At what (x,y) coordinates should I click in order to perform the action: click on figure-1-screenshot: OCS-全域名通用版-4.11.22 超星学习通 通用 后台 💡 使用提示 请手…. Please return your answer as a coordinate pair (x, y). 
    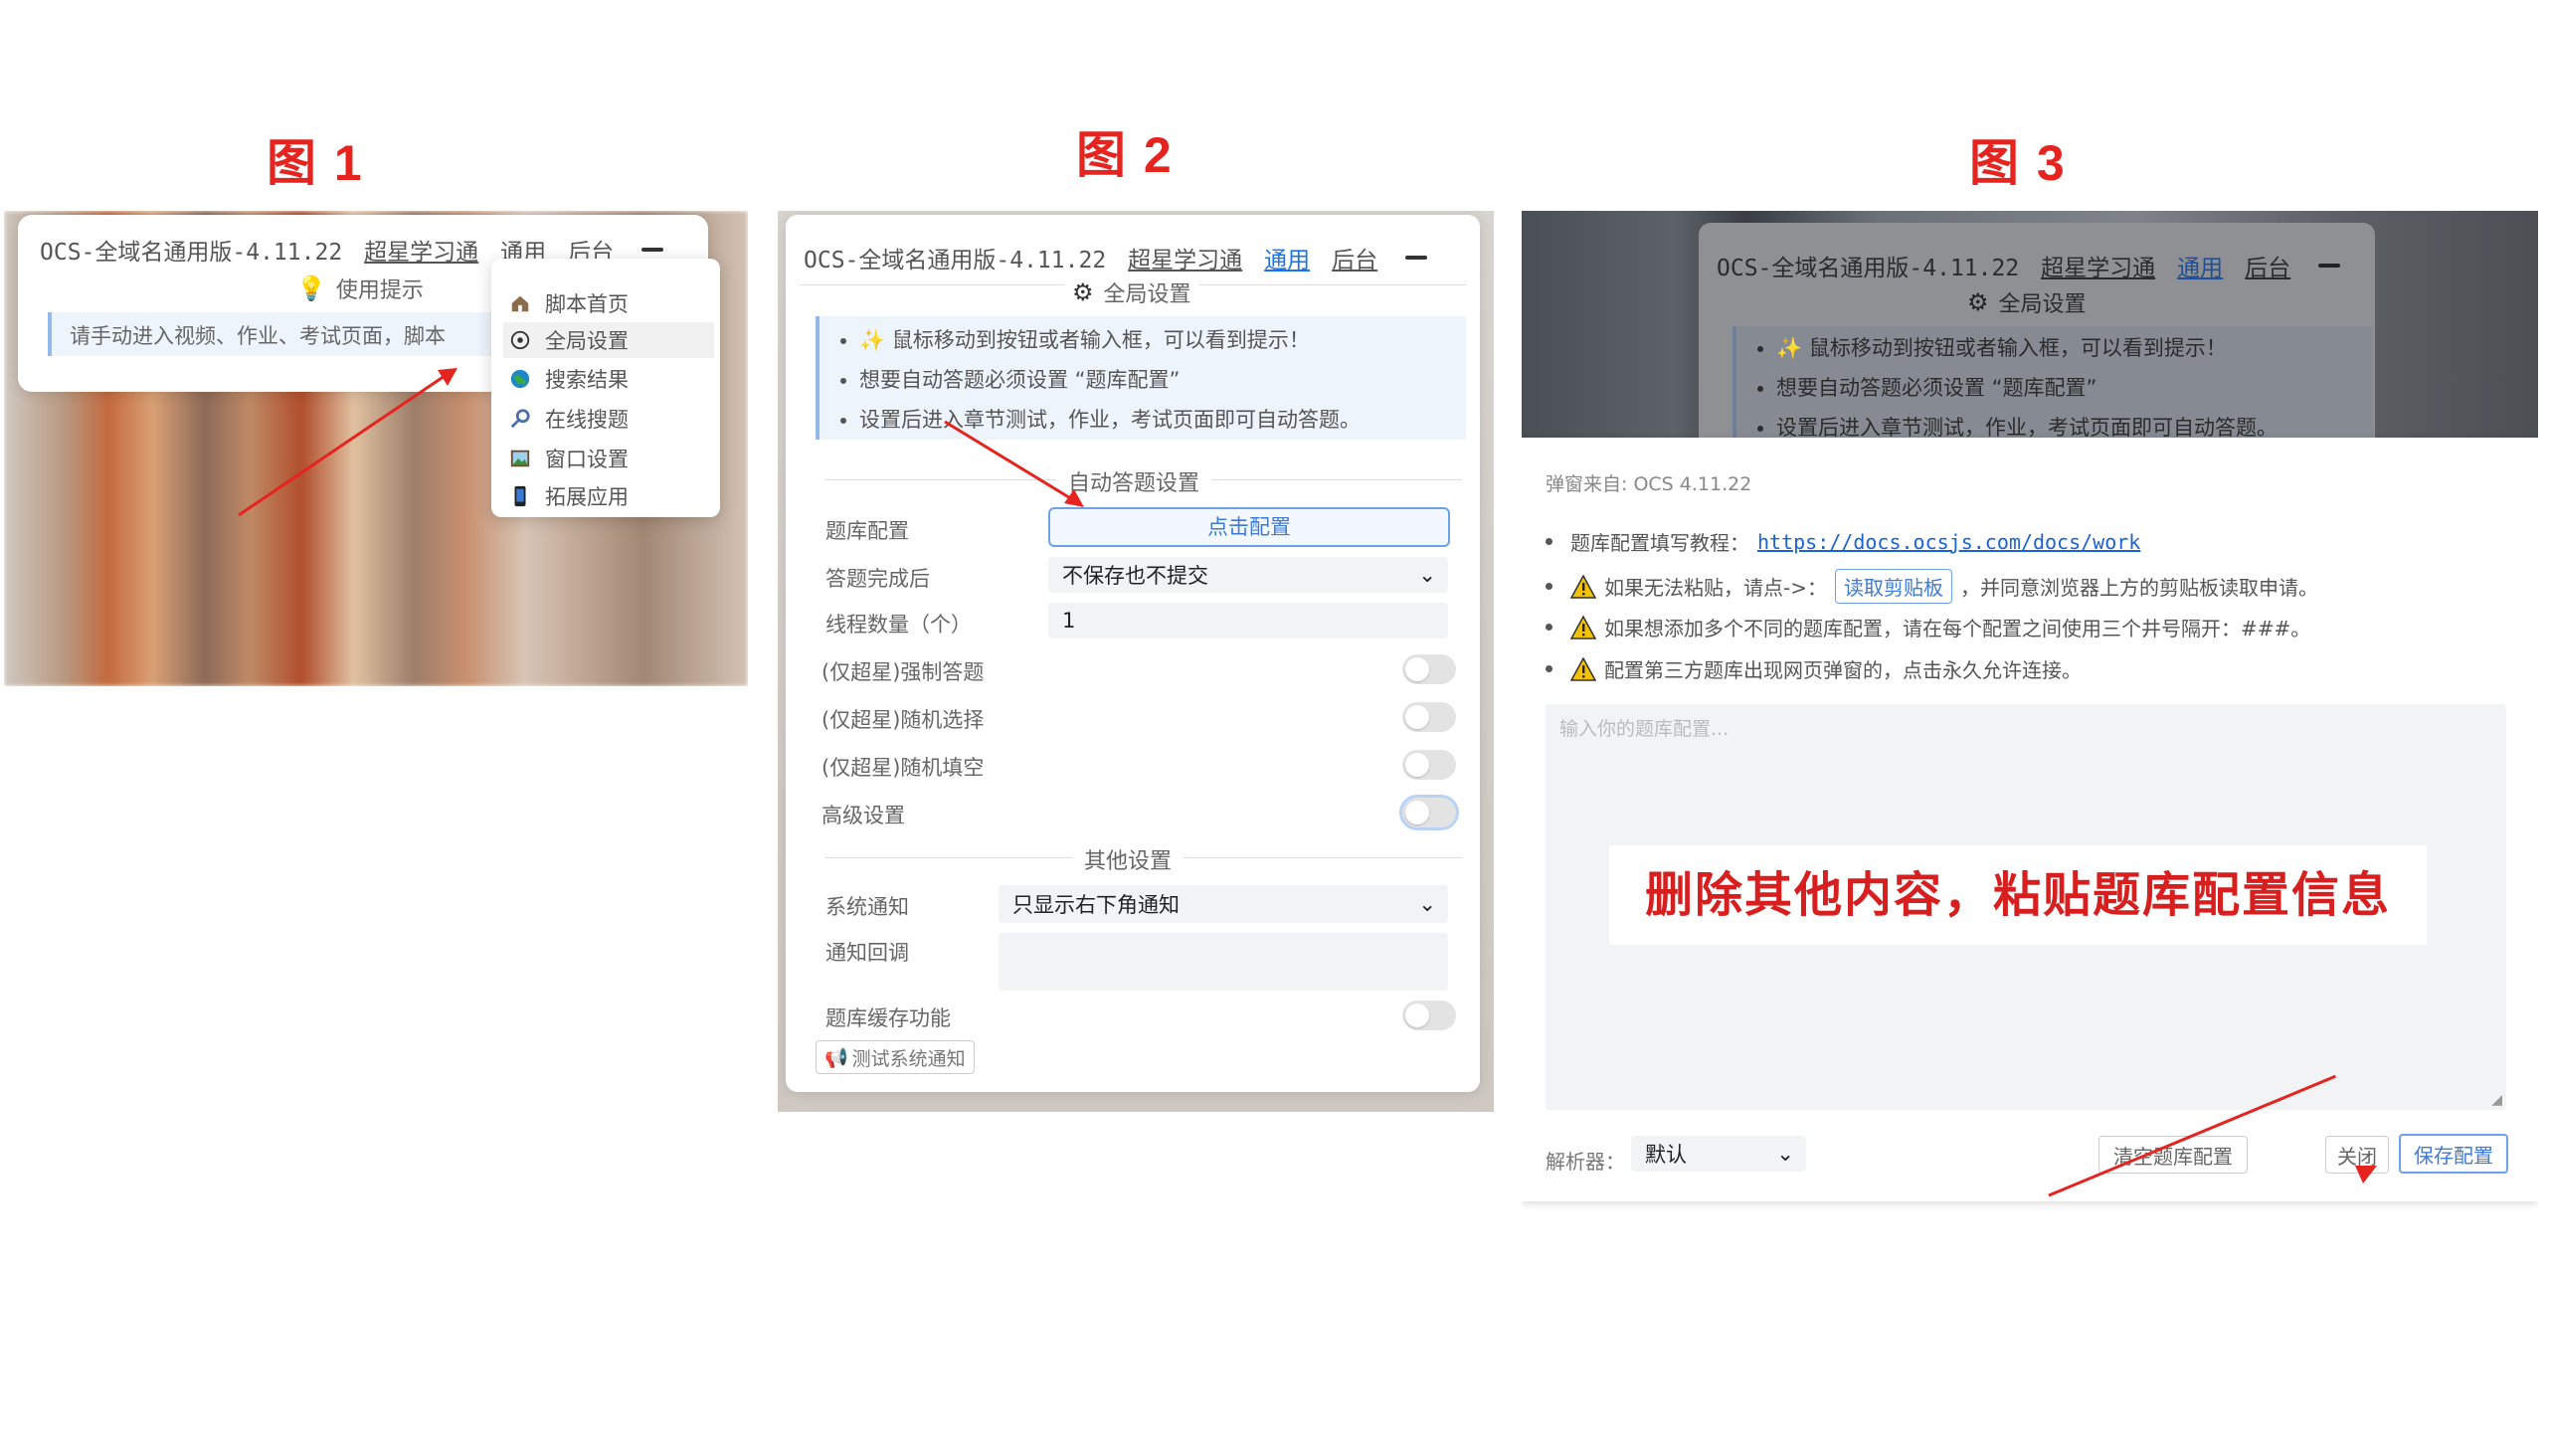
    Looking at the image, I should click on (376, 448).